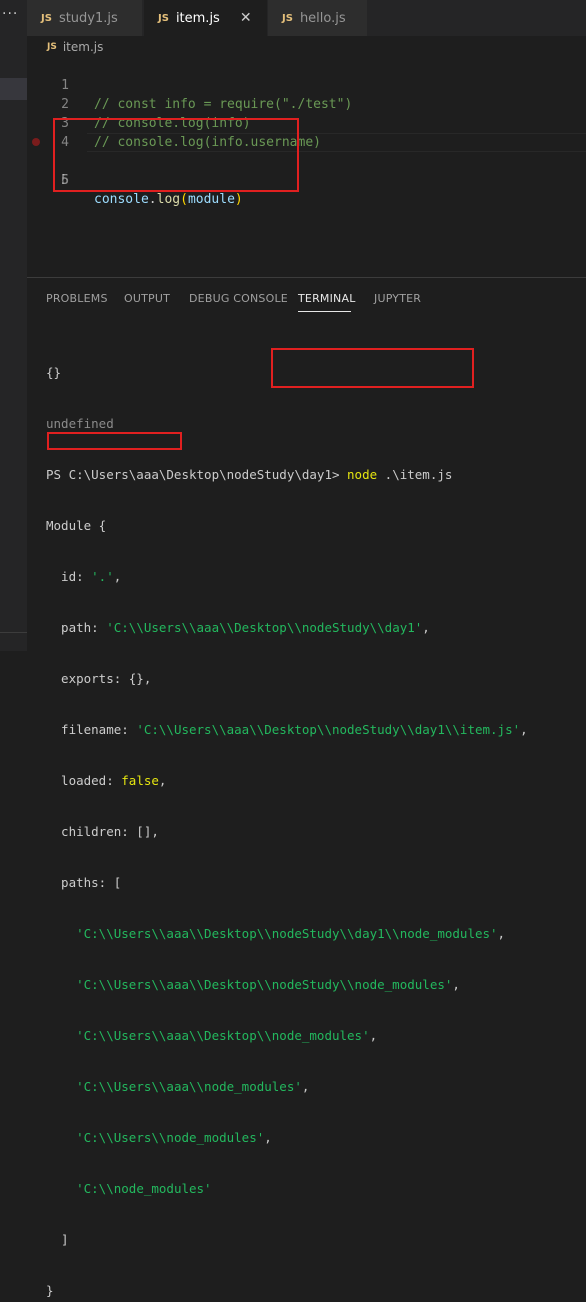  I want to click on terminal-line: 'C:\\Users\\aaa\\node_modules',, so click(193, 1086).